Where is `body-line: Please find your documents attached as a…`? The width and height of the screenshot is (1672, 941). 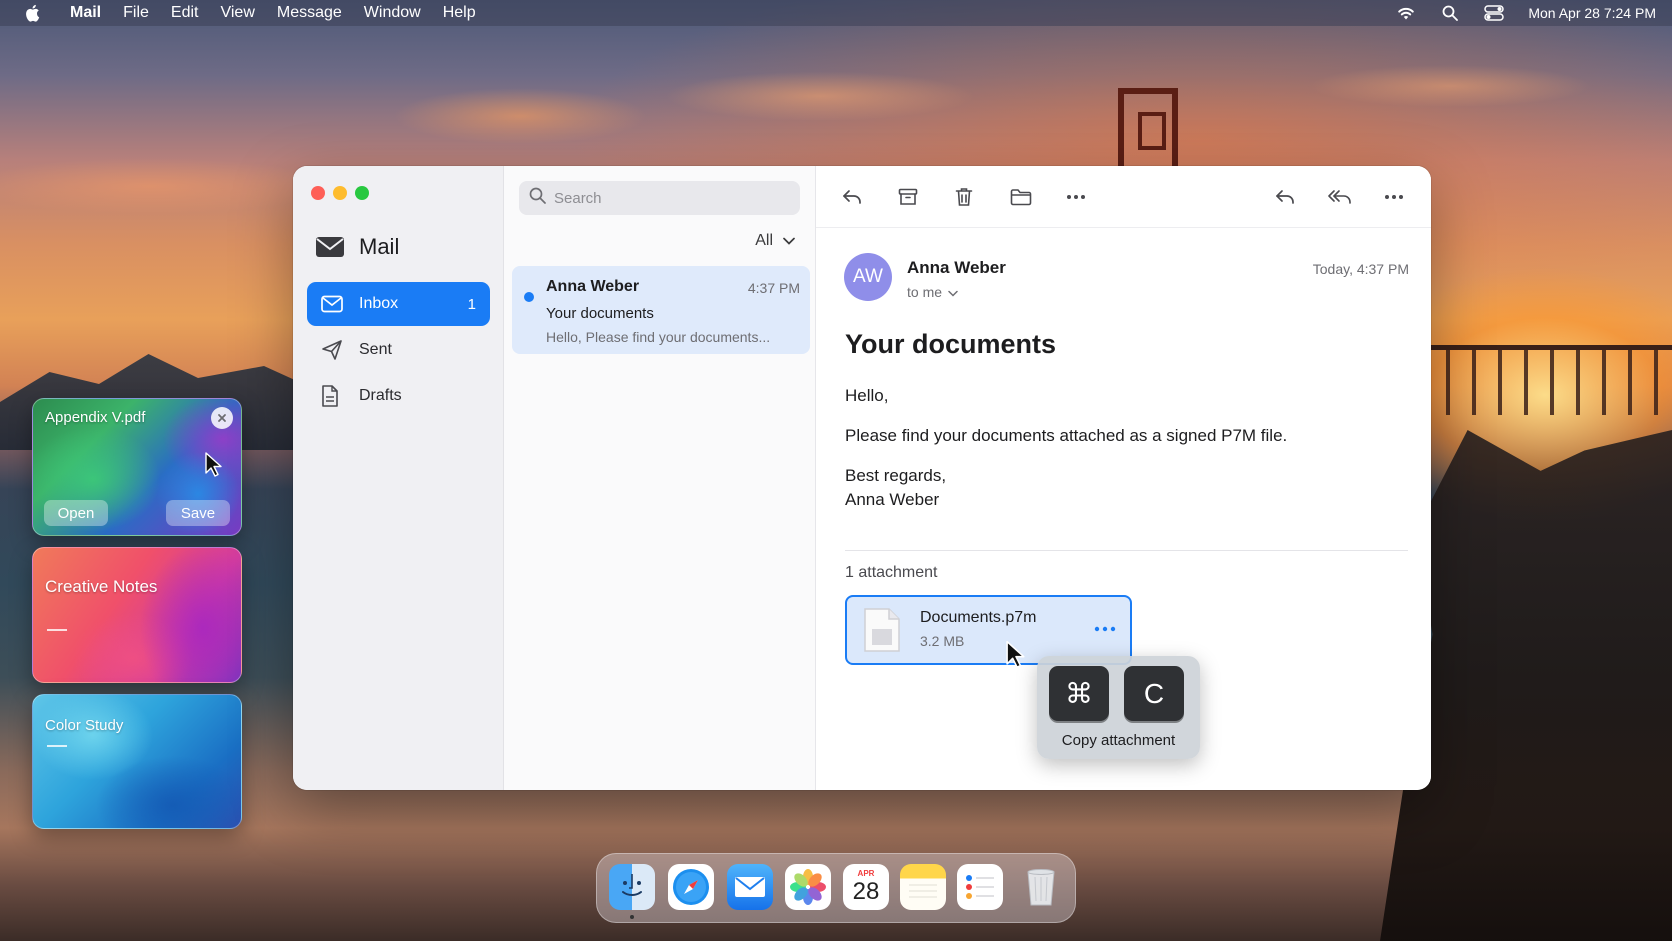 body-line: Please find your documents attached as a… is located at coordinates (1066, 435).